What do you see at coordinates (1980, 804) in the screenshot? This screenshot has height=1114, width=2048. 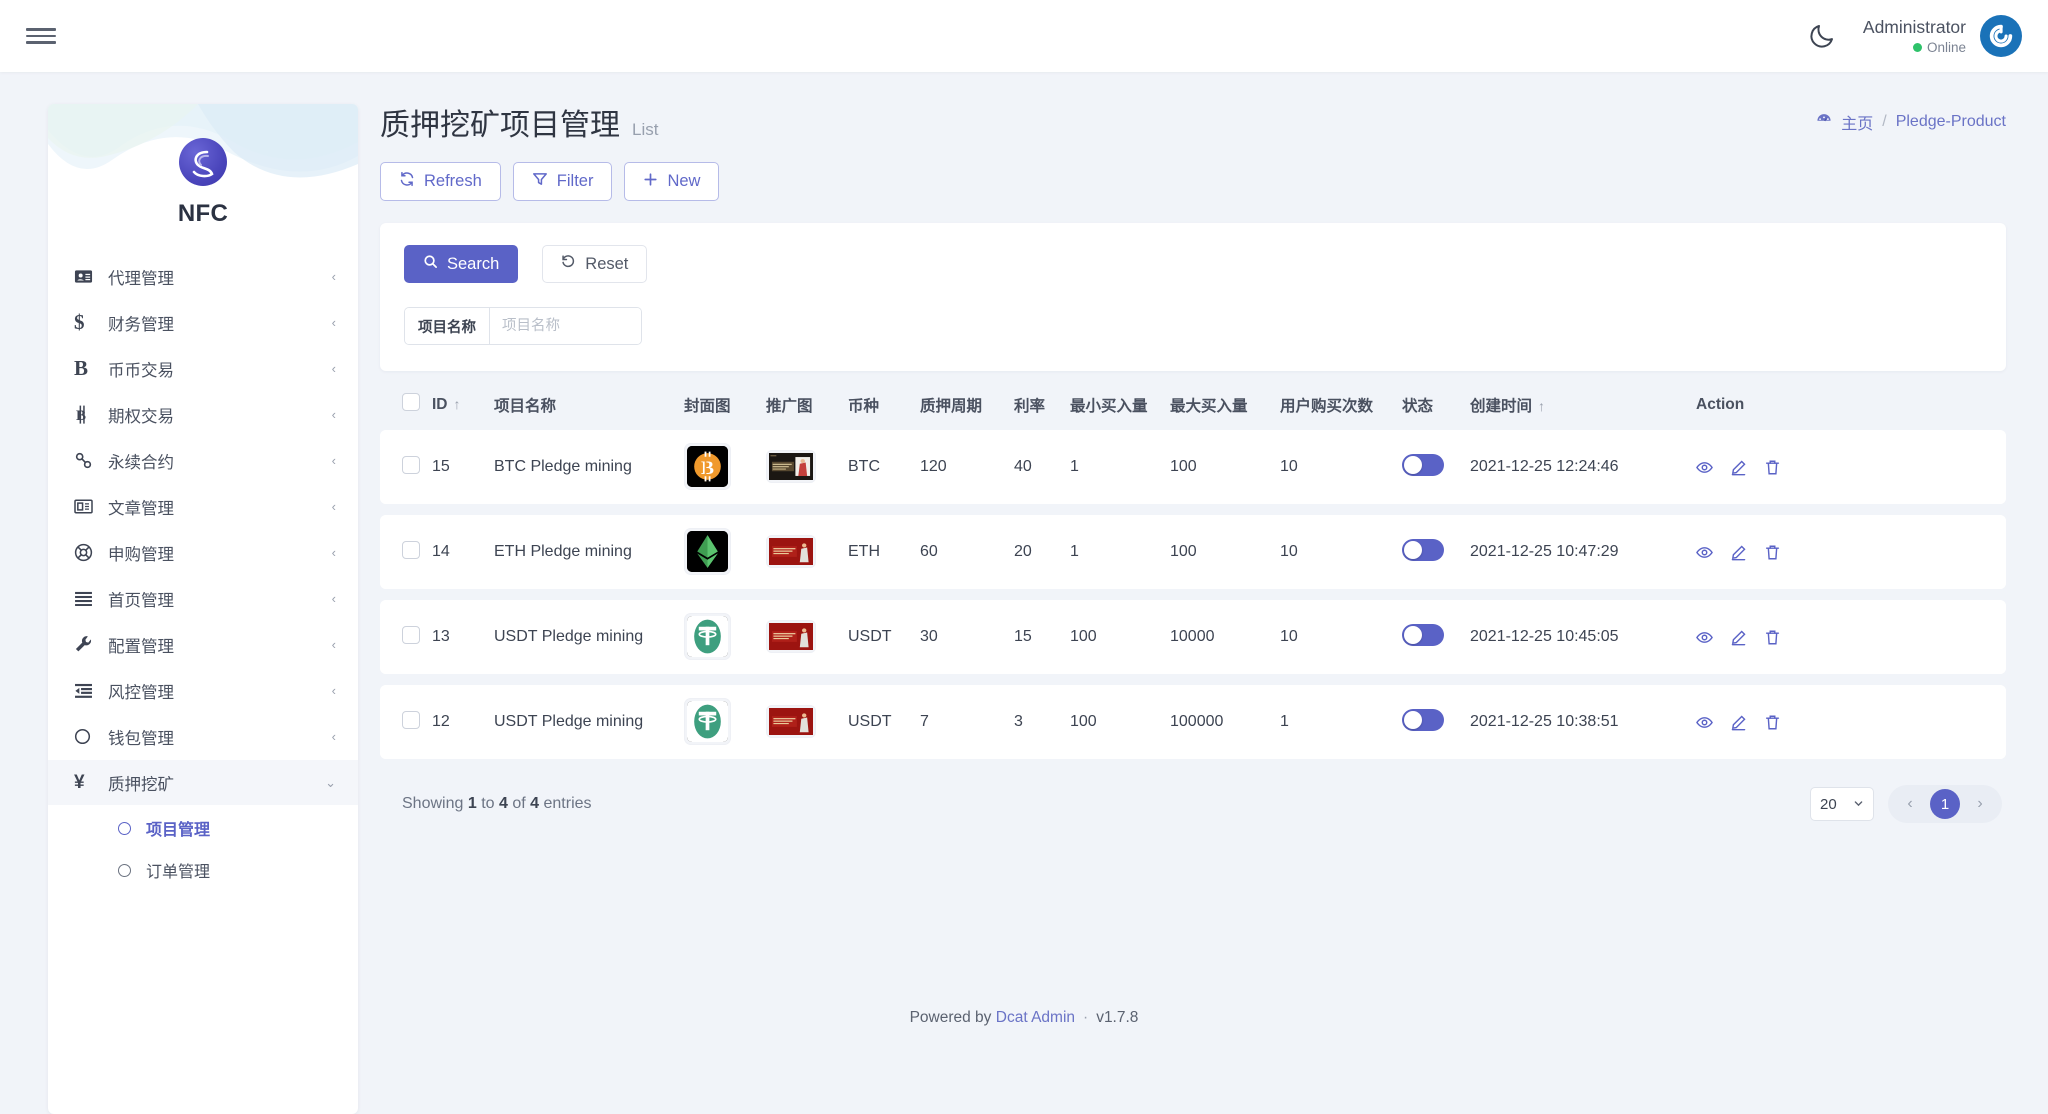 I see `next-page-button: ›` at bounding box center [1980, 804].